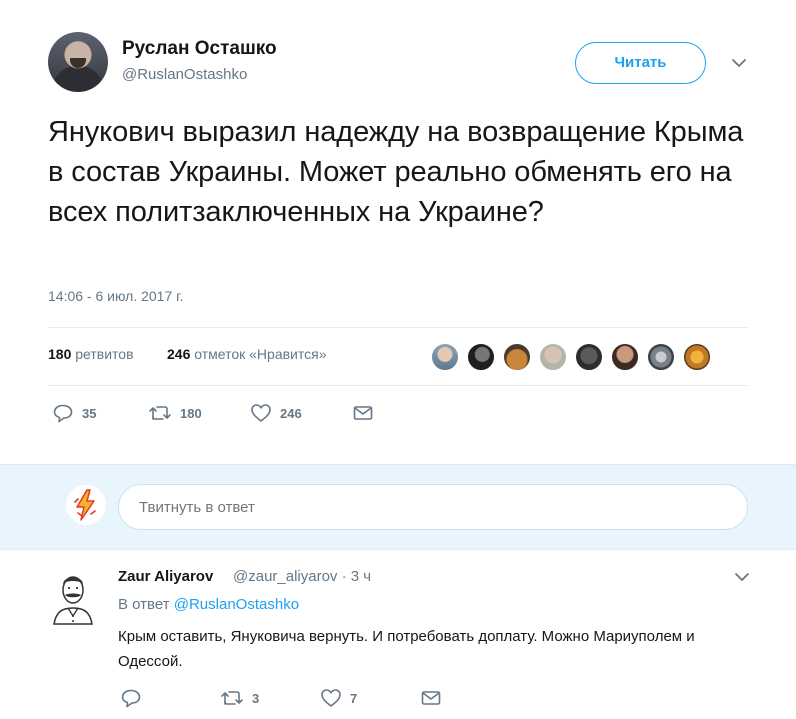 The image size is (796, 719). What do you see at coordinates (179, 354) in the screenshot?
I see `likes-count: 246` at bounding box center [179, 354].